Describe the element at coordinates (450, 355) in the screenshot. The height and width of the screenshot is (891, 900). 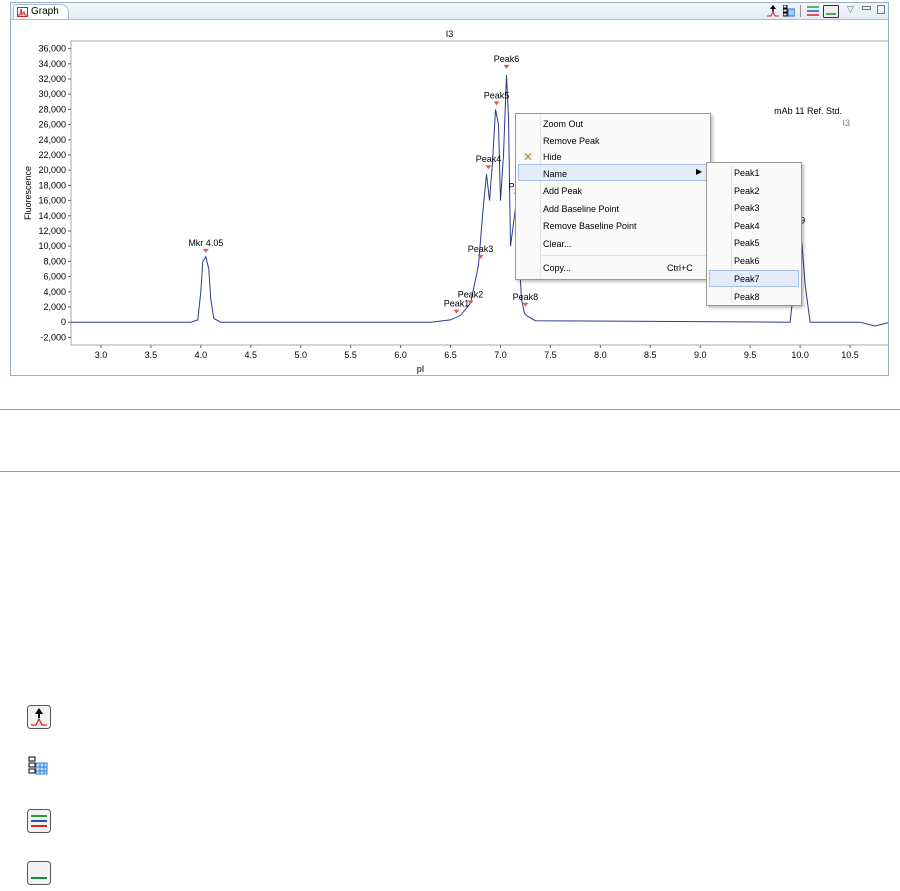
I see `x-tick-label: 6.5` at that location.